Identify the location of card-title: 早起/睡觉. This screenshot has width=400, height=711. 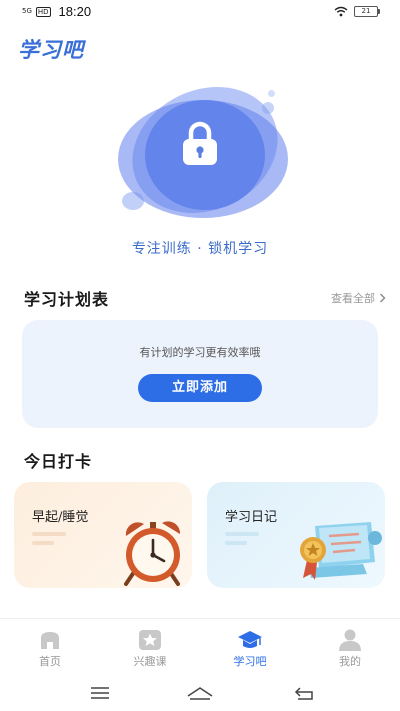
(60, 517).